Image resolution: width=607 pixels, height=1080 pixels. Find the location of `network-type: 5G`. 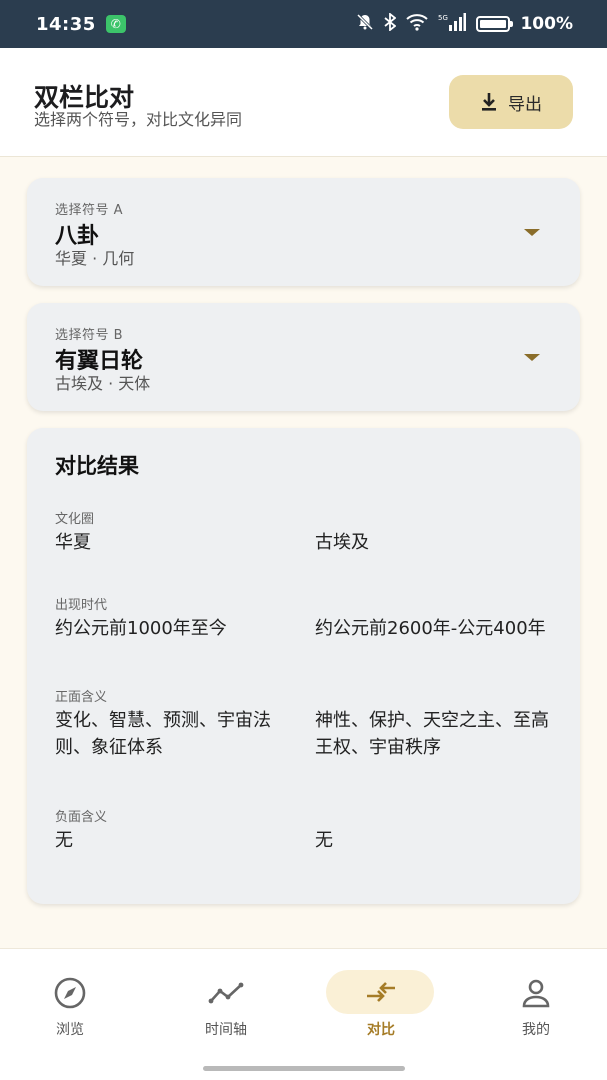

network-type: 5G is located at coordinates (443, 18).